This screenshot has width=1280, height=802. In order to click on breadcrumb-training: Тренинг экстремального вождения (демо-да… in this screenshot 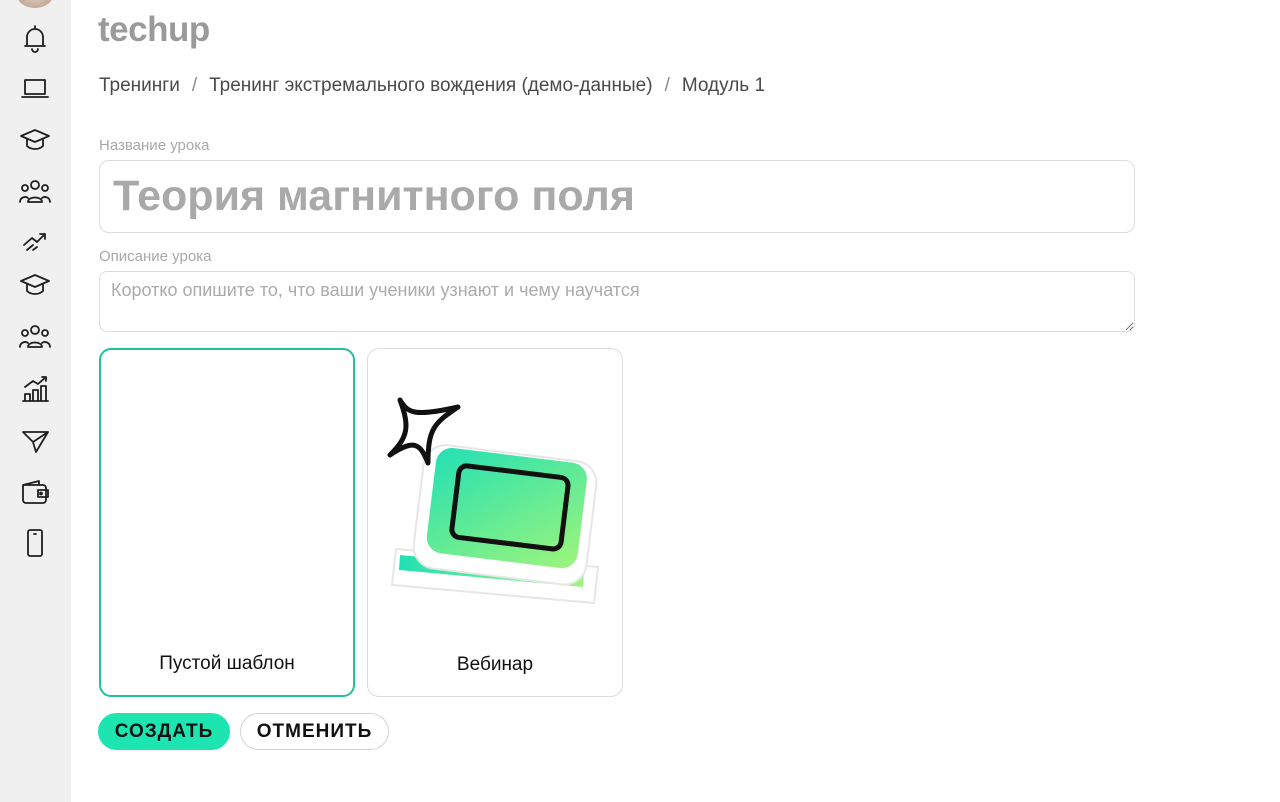, I will do `click(430, 86)`.